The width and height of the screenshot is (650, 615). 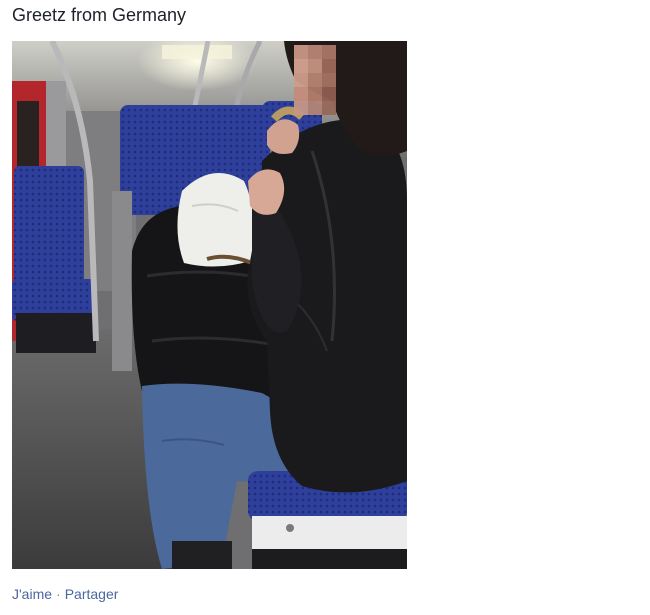 What do you see at coordinates (32, 594) in the screenshot?
I see `like-link: J'aime` at bounding box center [32, 594].